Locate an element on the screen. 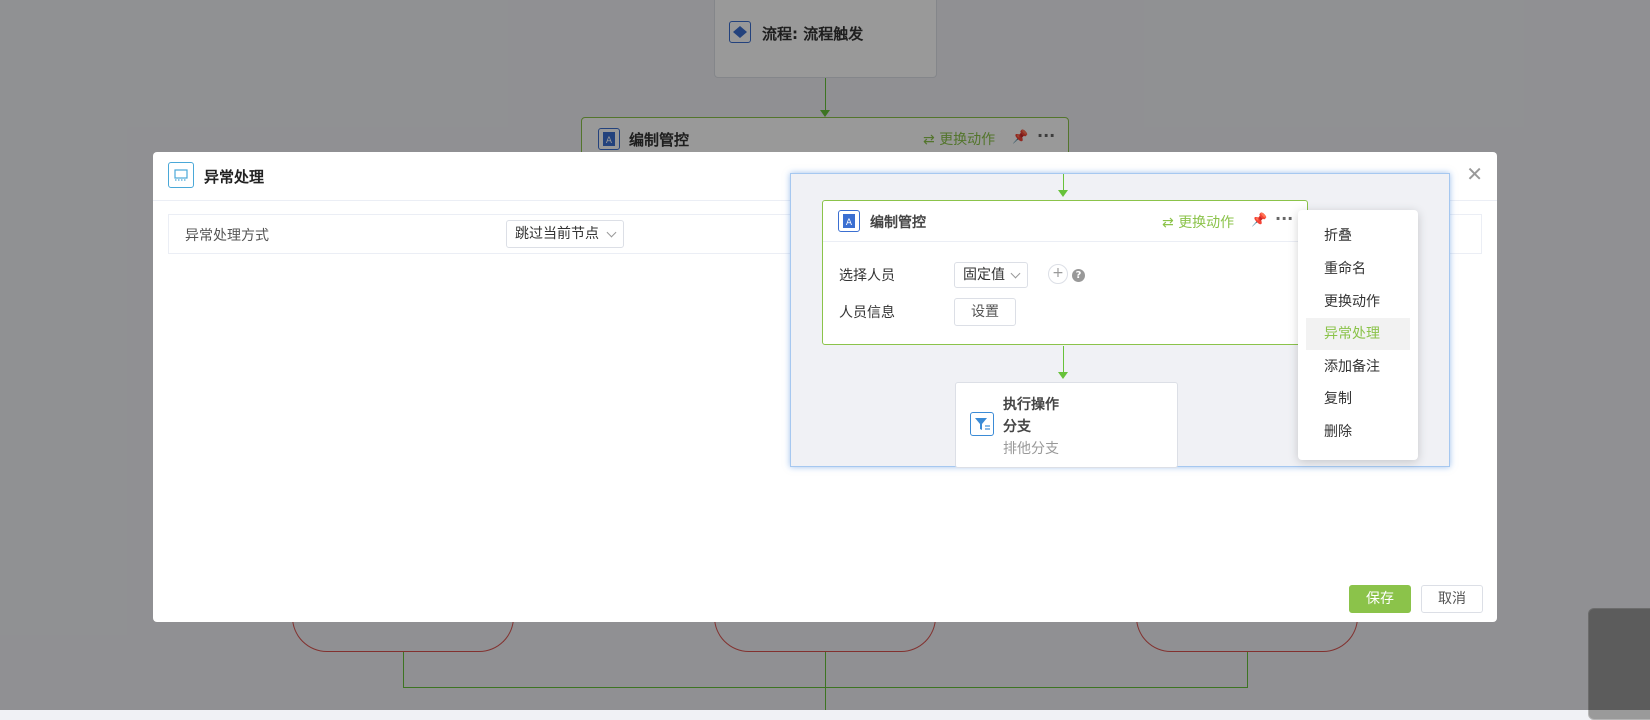 The image size is (1650, 720). help-icon: ? is located at coordinates (1078, 275).